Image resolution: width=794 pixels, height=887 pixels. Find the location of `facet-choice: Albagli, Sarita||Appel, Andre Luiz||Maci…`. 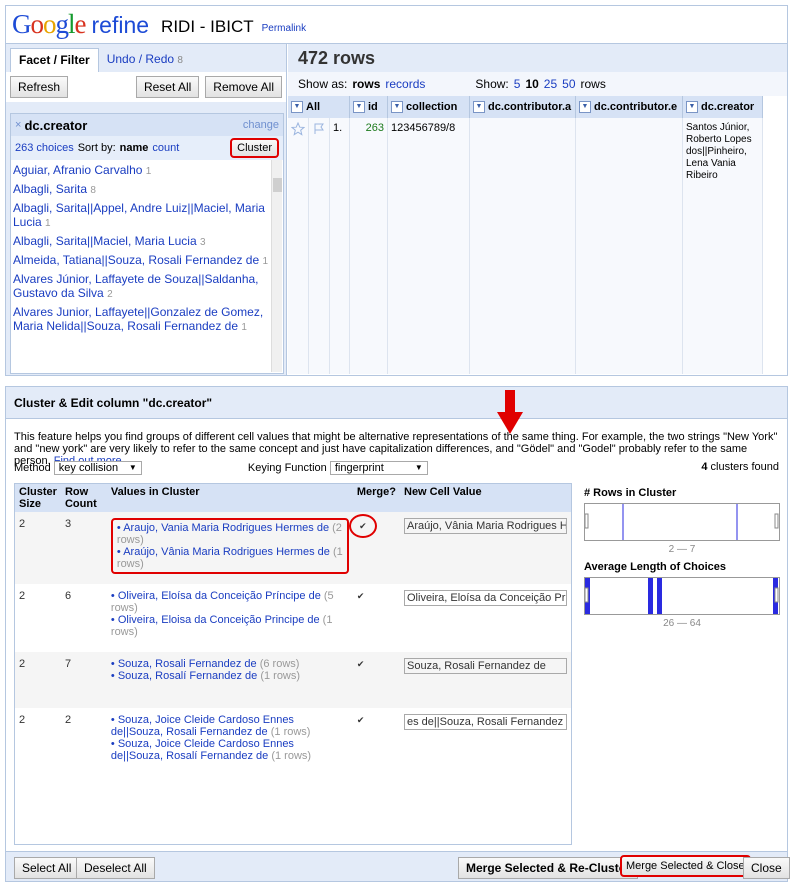

facet-choice: Albagli, Sarita||Appel, Andre Luiz||Maci… is located at coordinates (142, 216).